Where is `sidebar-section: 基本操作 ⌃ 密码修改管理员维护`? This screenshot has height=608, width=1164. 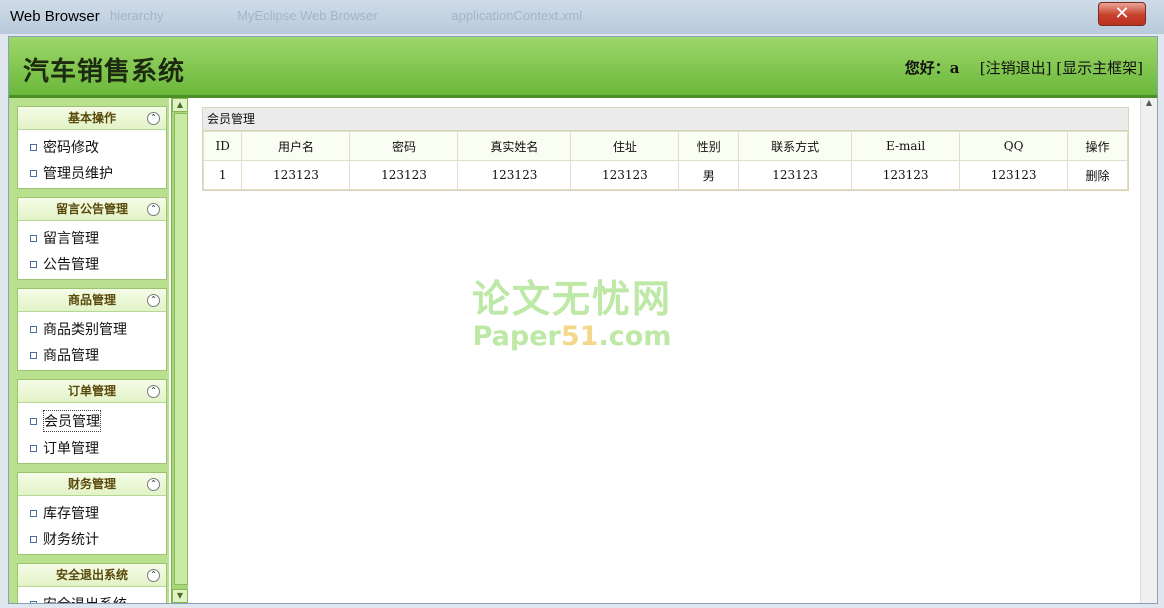 sidebar-section: 基本操作 ⌃ 密码修改管理员维护 is located at coordinates (92, 147).